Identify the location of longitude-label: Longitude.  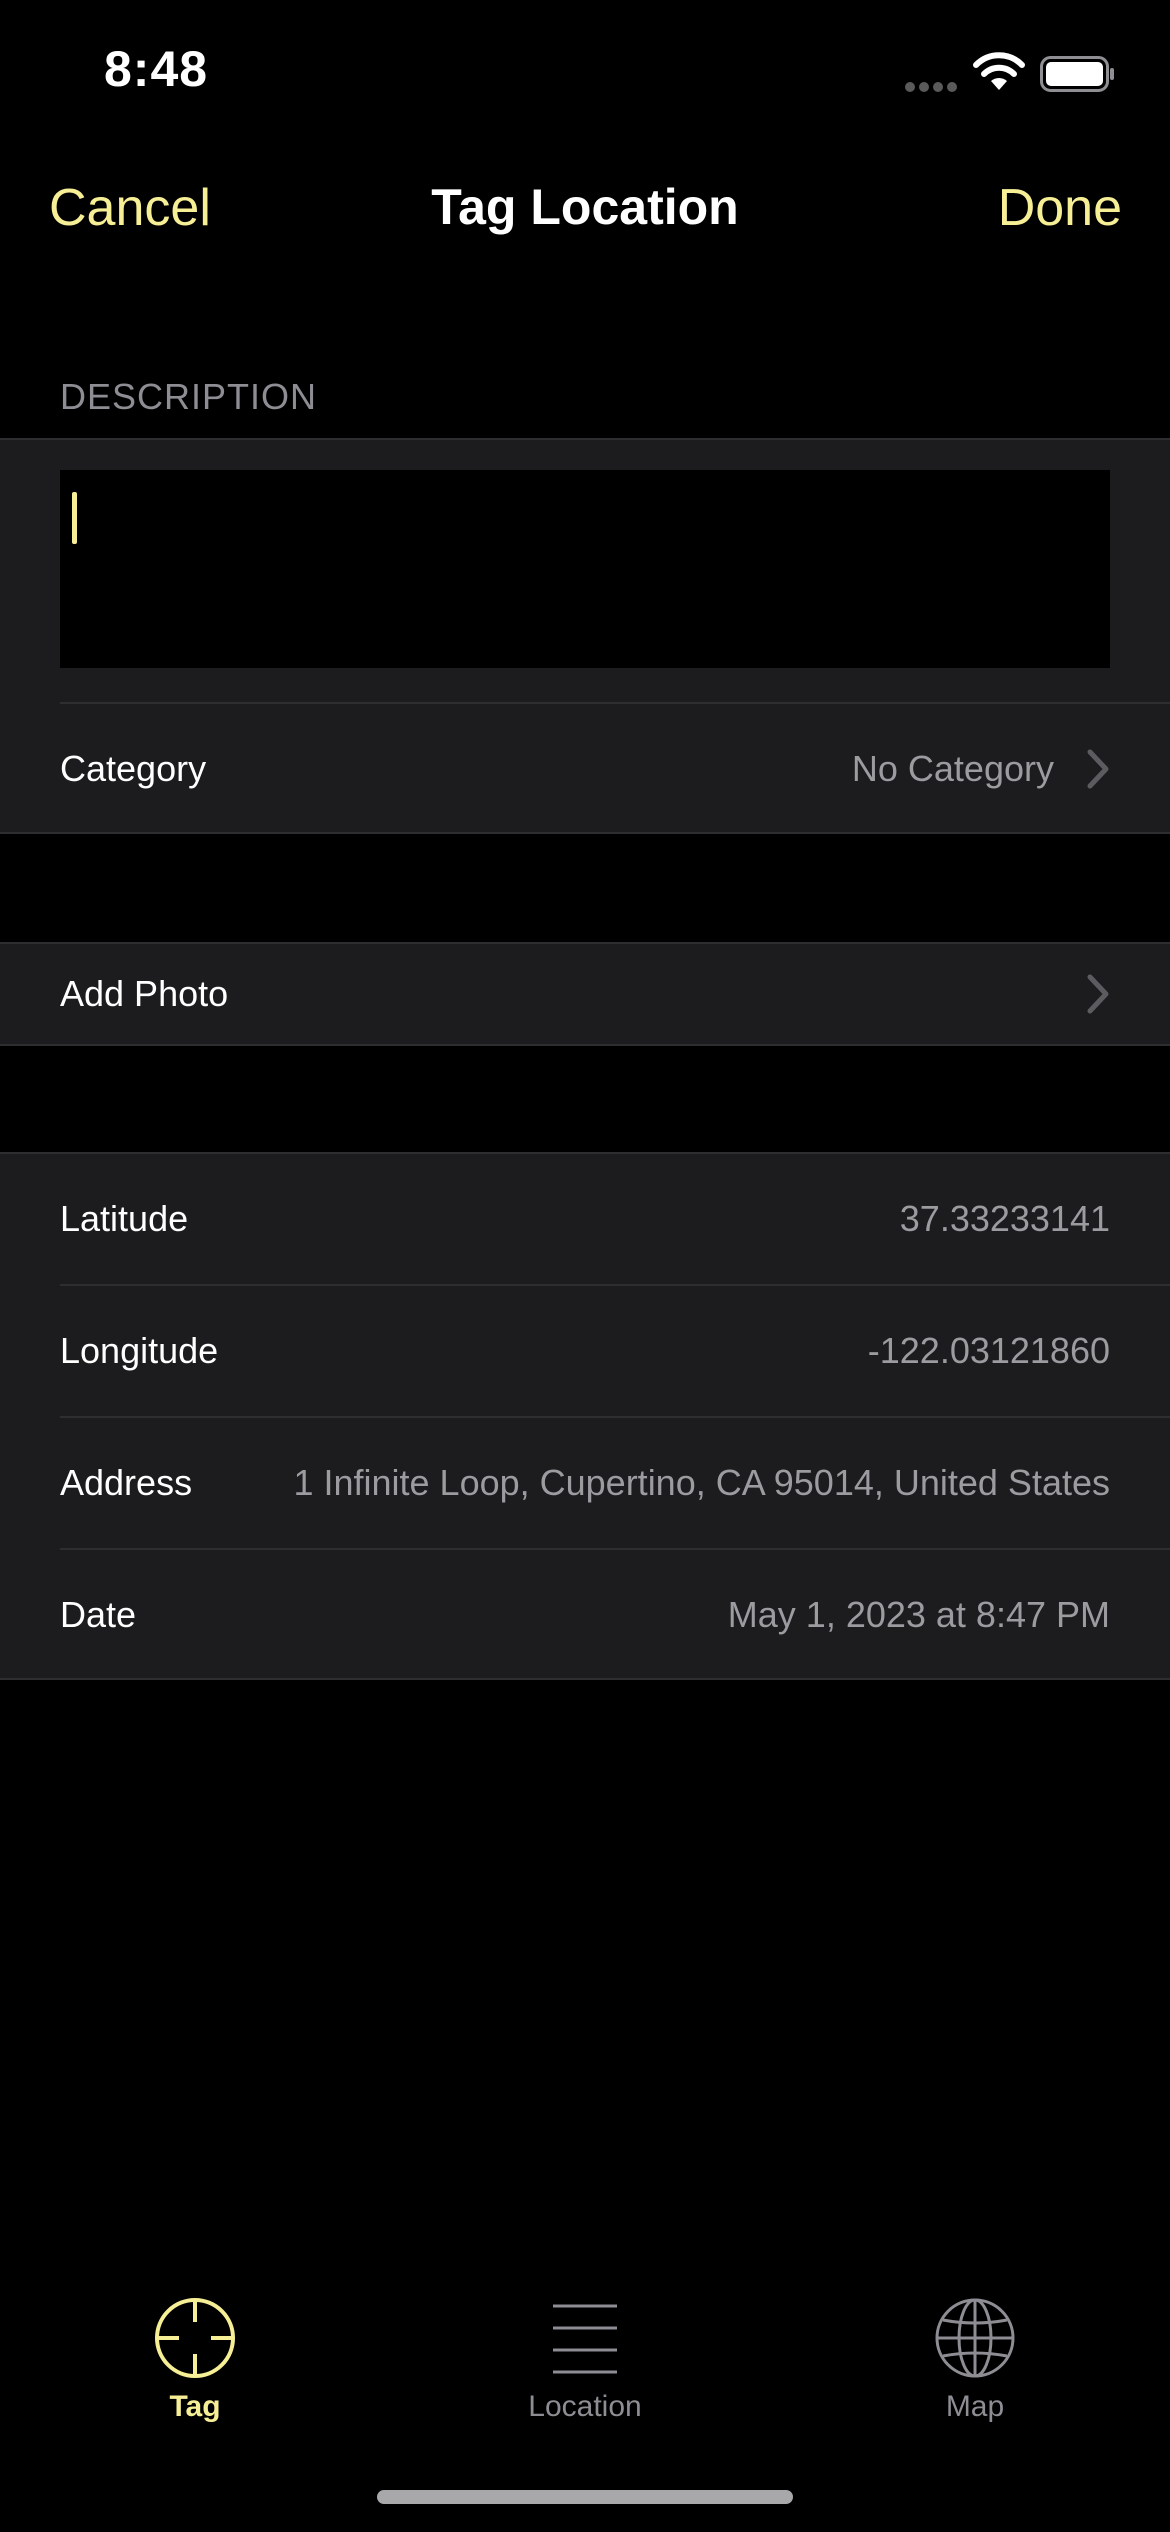
(139, 1350).